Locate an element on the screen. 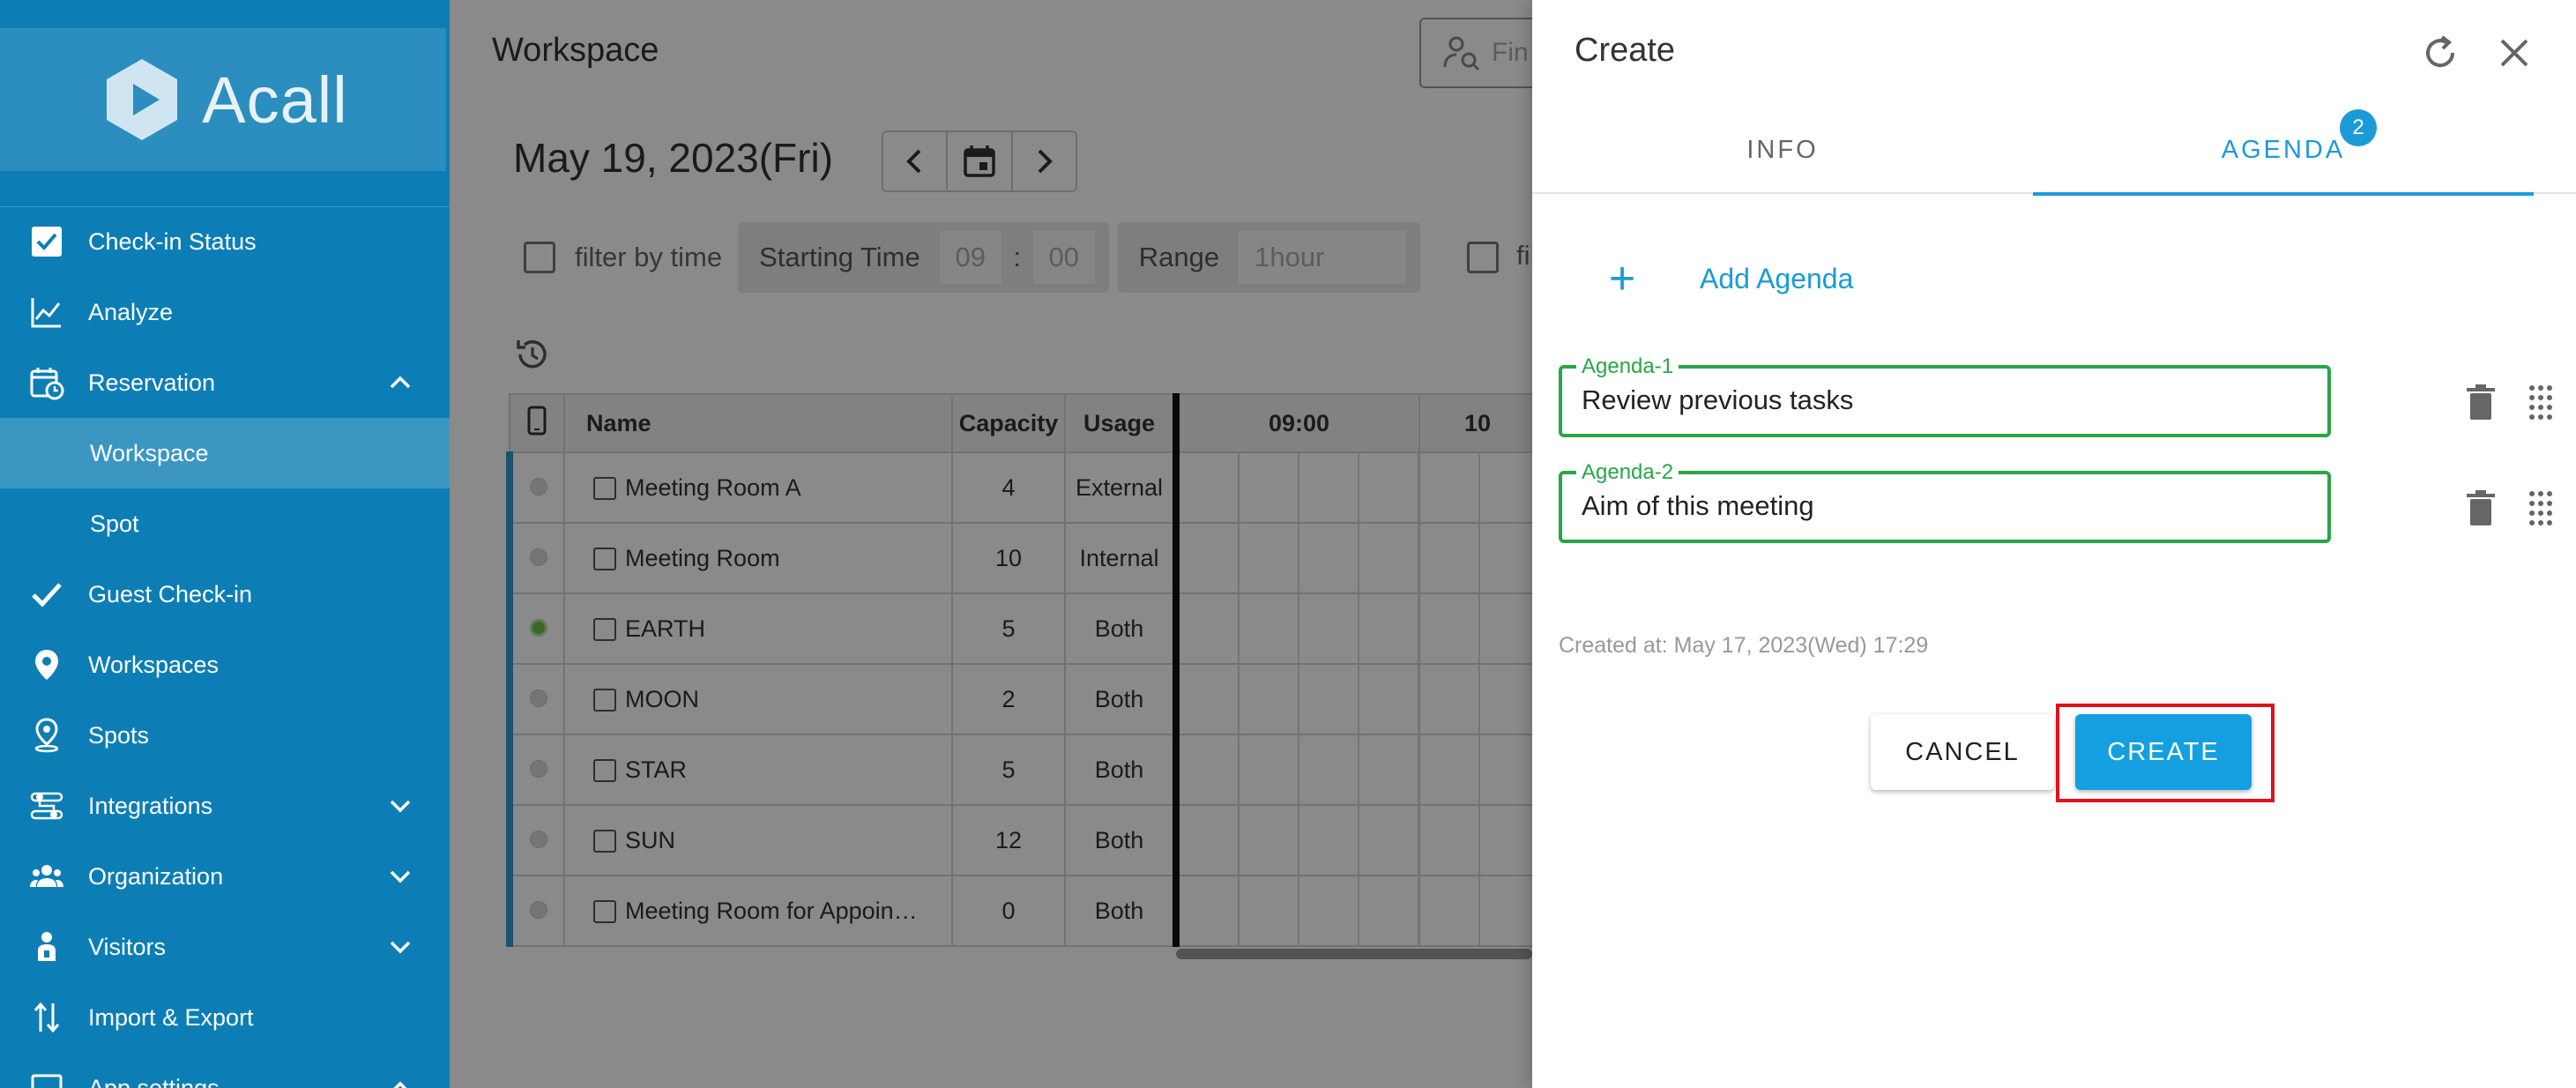 This screenshot has height=1088, width=2576. agenda-field-label: Agenda-2 is located at coordinates (1627, 472).